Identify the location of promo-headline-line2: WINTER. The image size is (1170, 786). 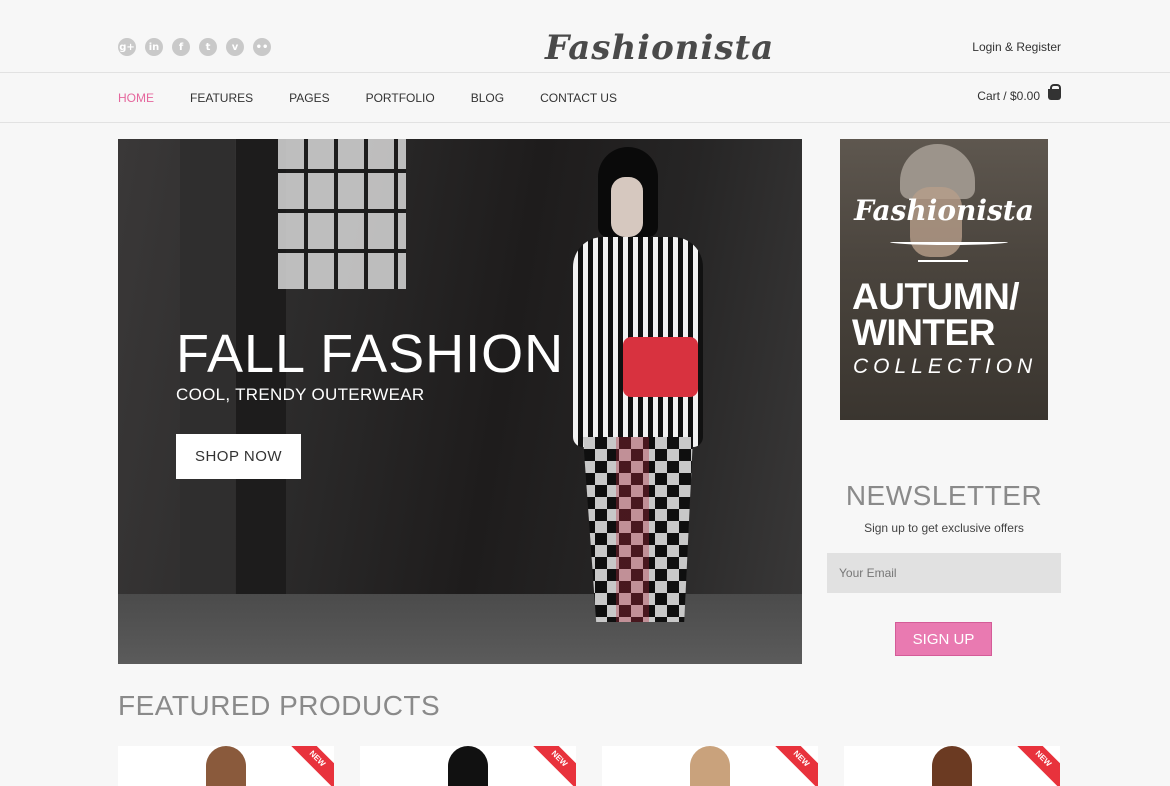
(923, 332).